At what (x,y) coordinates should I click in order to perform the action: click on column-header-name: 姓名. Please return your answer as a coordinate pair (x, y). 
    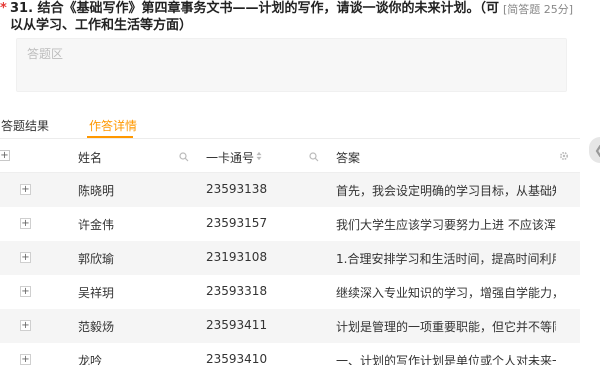
    Looking at the image, I should click on (90, 158).